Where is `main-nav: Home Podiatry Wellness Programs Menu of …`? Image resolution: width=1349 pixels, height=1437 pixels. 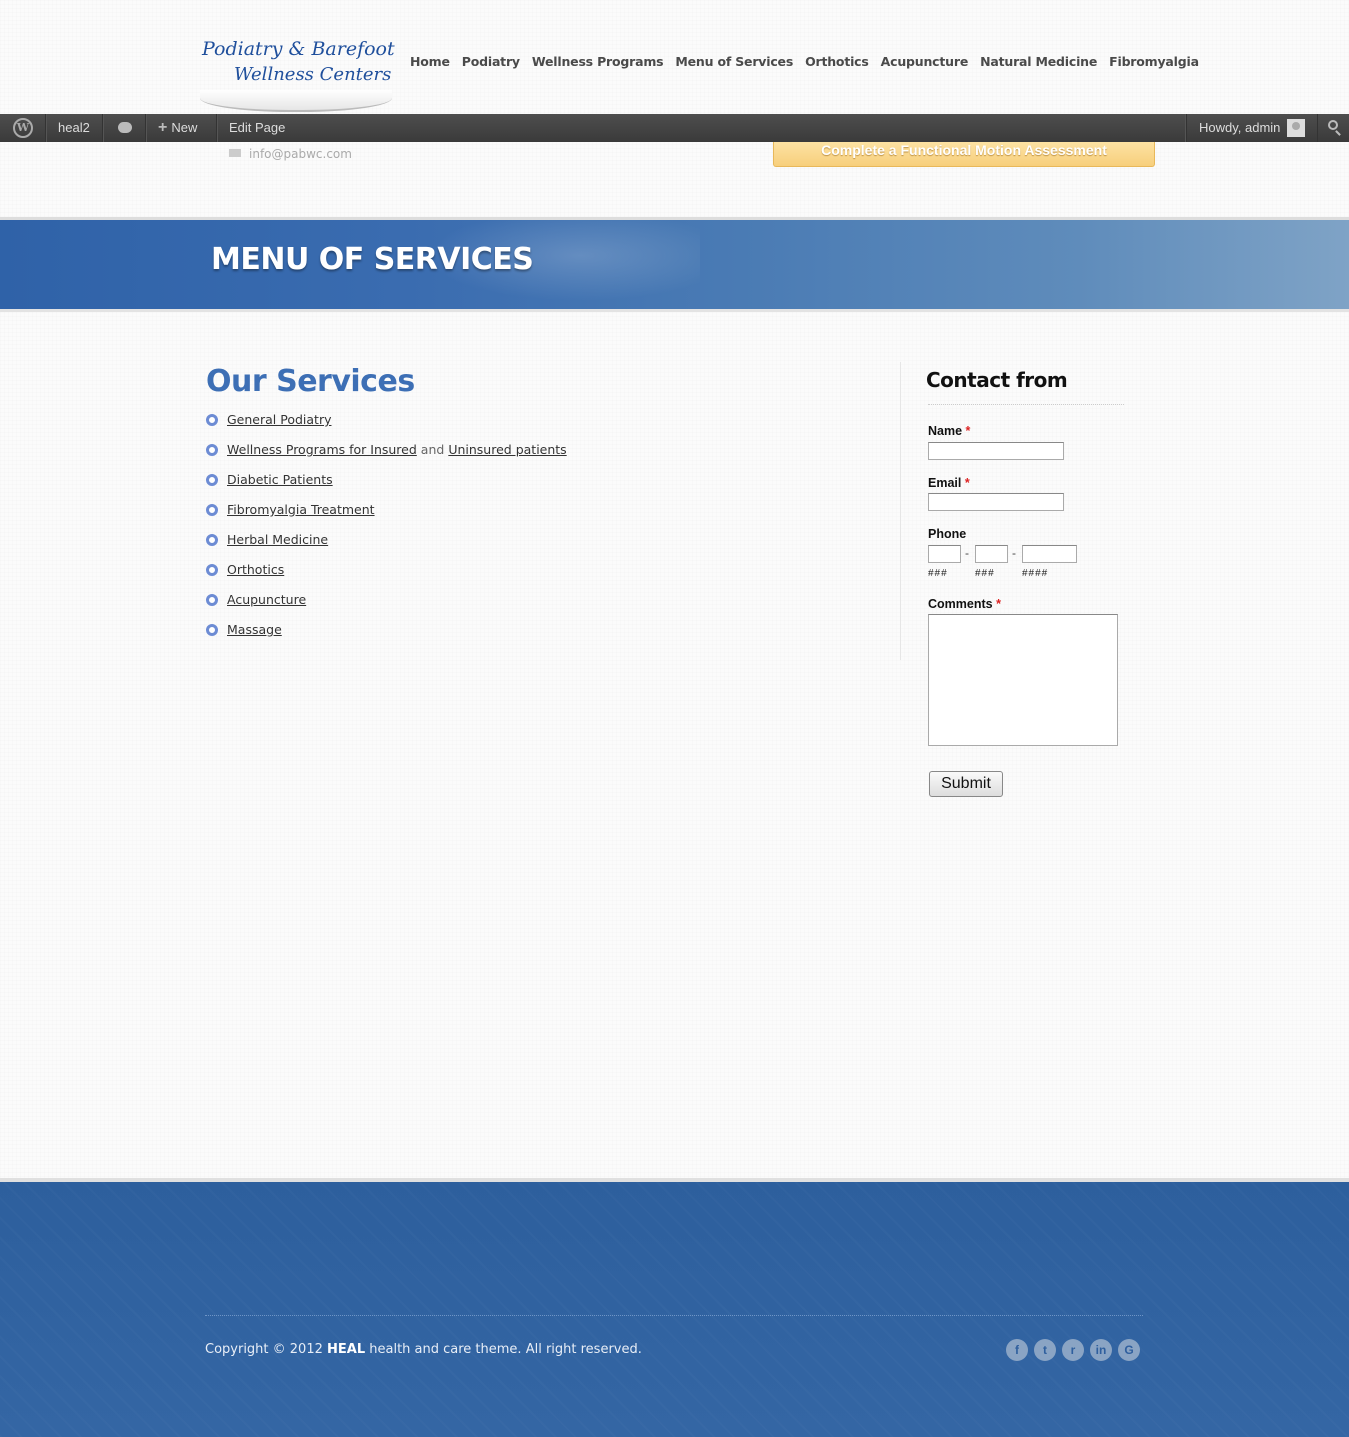
main-nav: Home Podiatry Wellness Programs Menu of … is located at coordinates (804, 61).